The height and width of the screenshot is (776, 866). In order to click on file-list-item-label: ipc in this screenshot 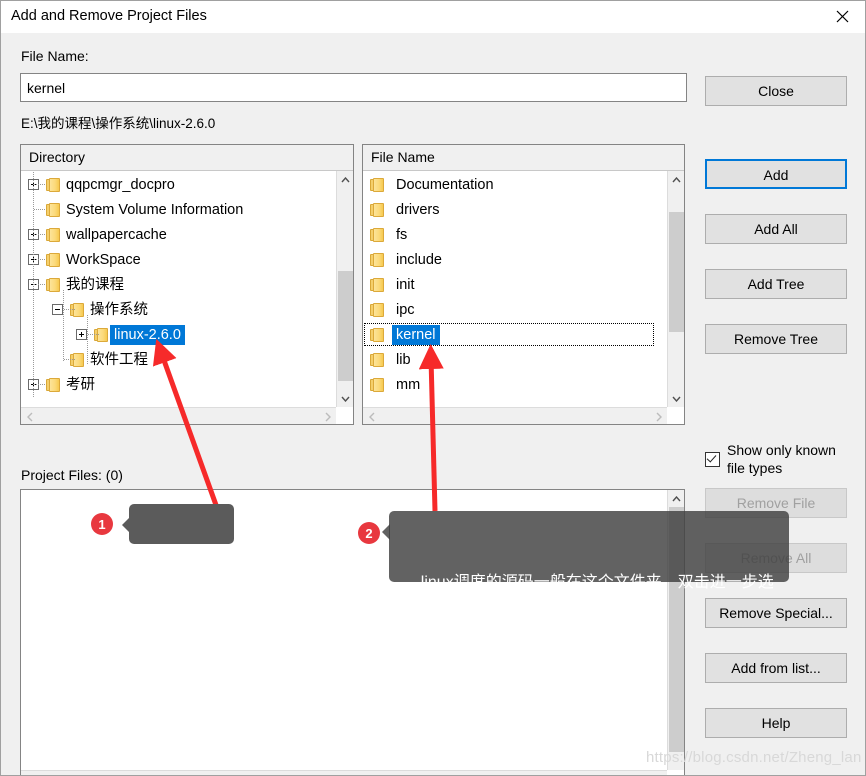, I will do `click(405, 309)`.